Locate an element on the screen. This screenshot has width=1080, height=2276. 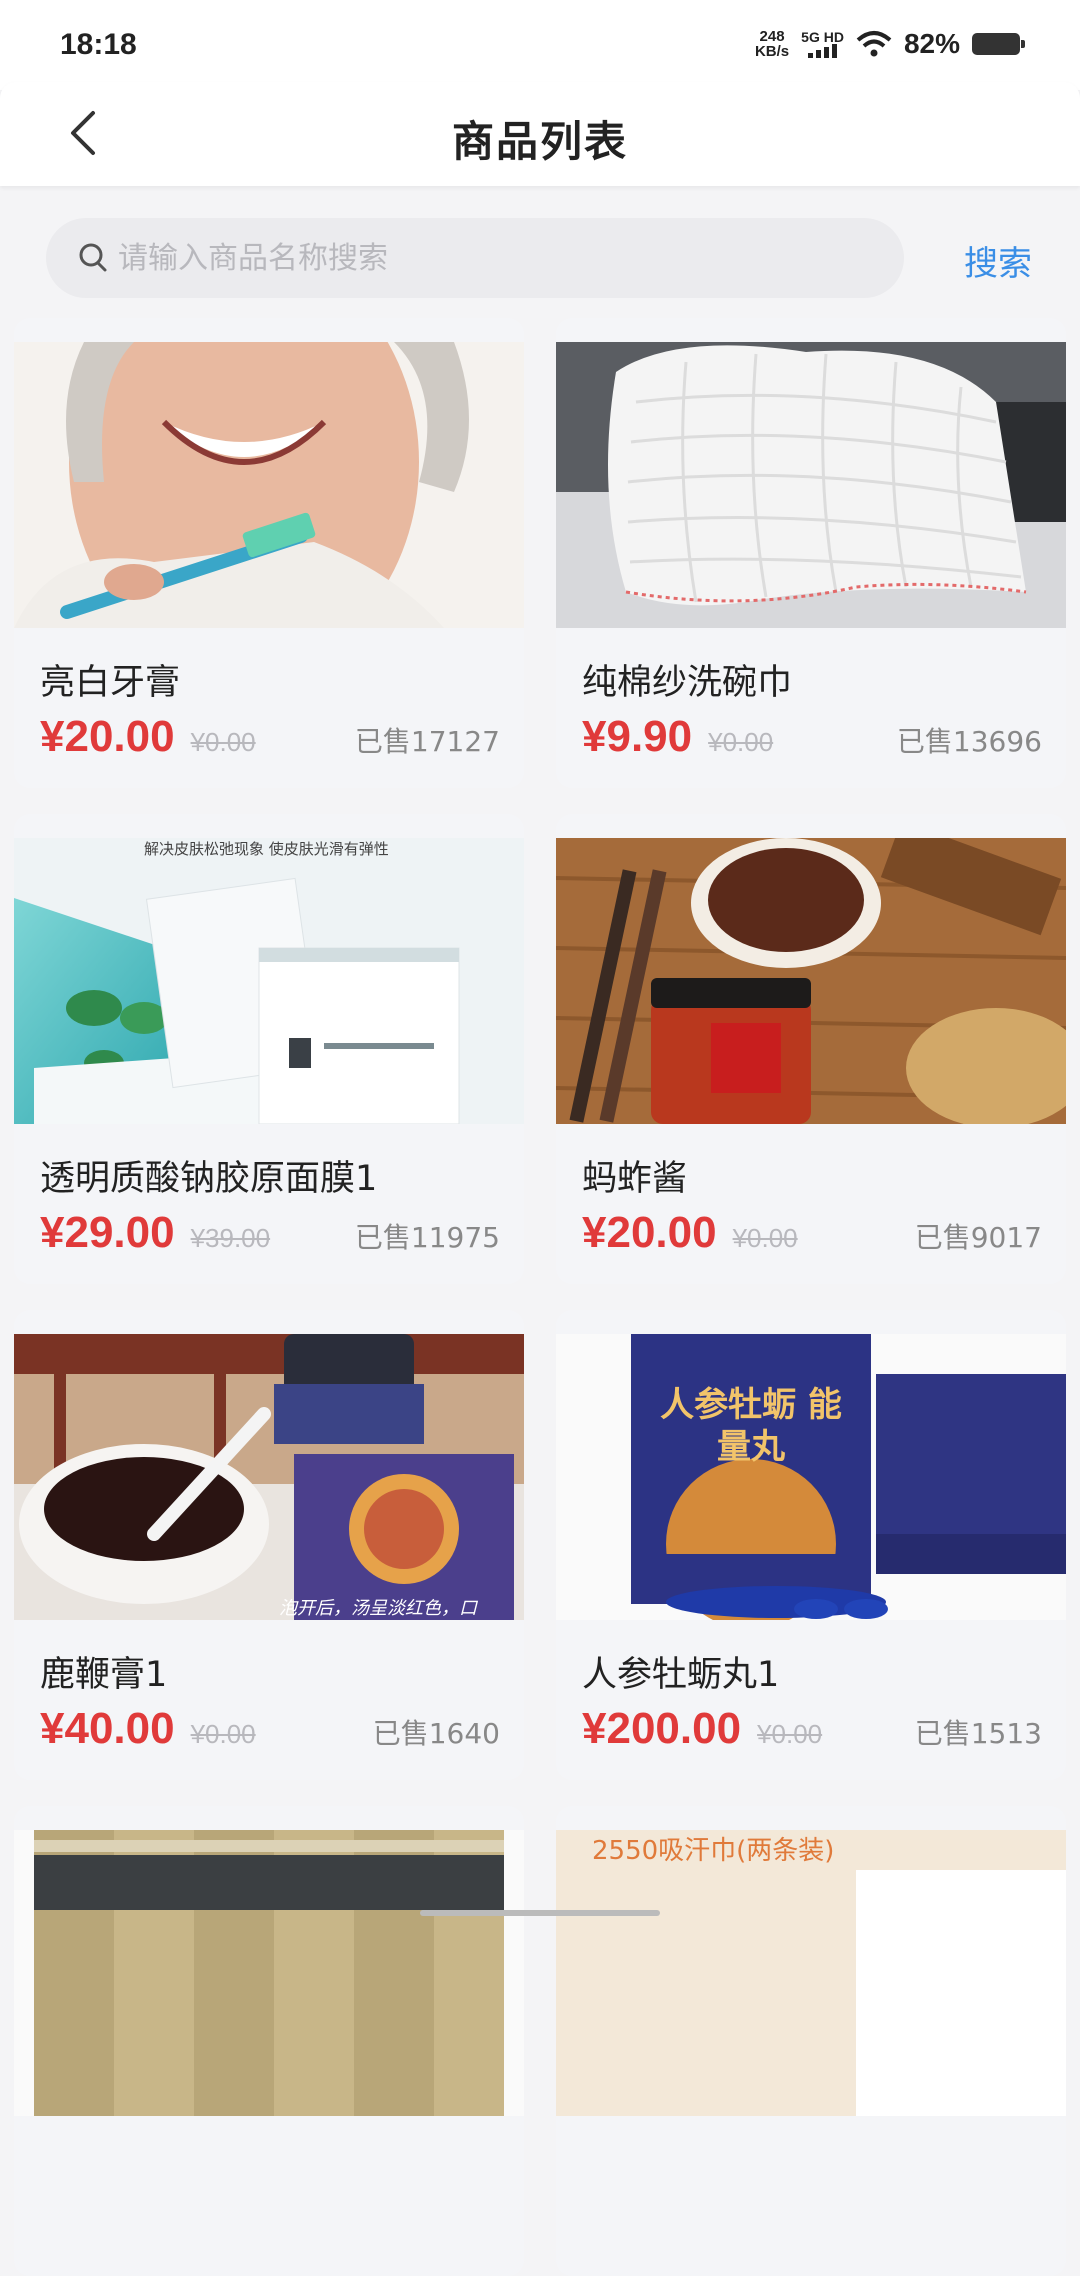
sold-count: 已售13696 is located at coordinates (969, 741).